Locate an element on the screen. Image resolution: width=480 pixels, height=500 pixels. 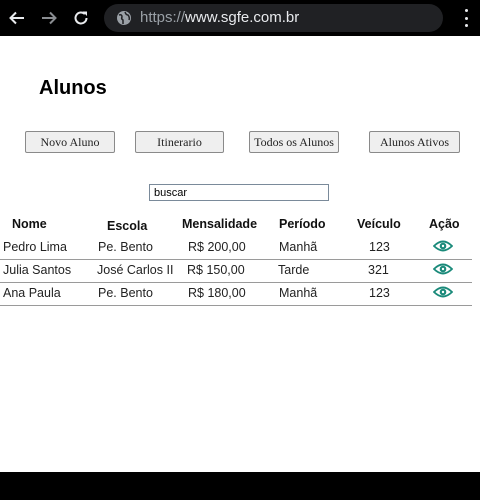
url-host: www.sgfe.com.br is located at coordinates (242, 17).